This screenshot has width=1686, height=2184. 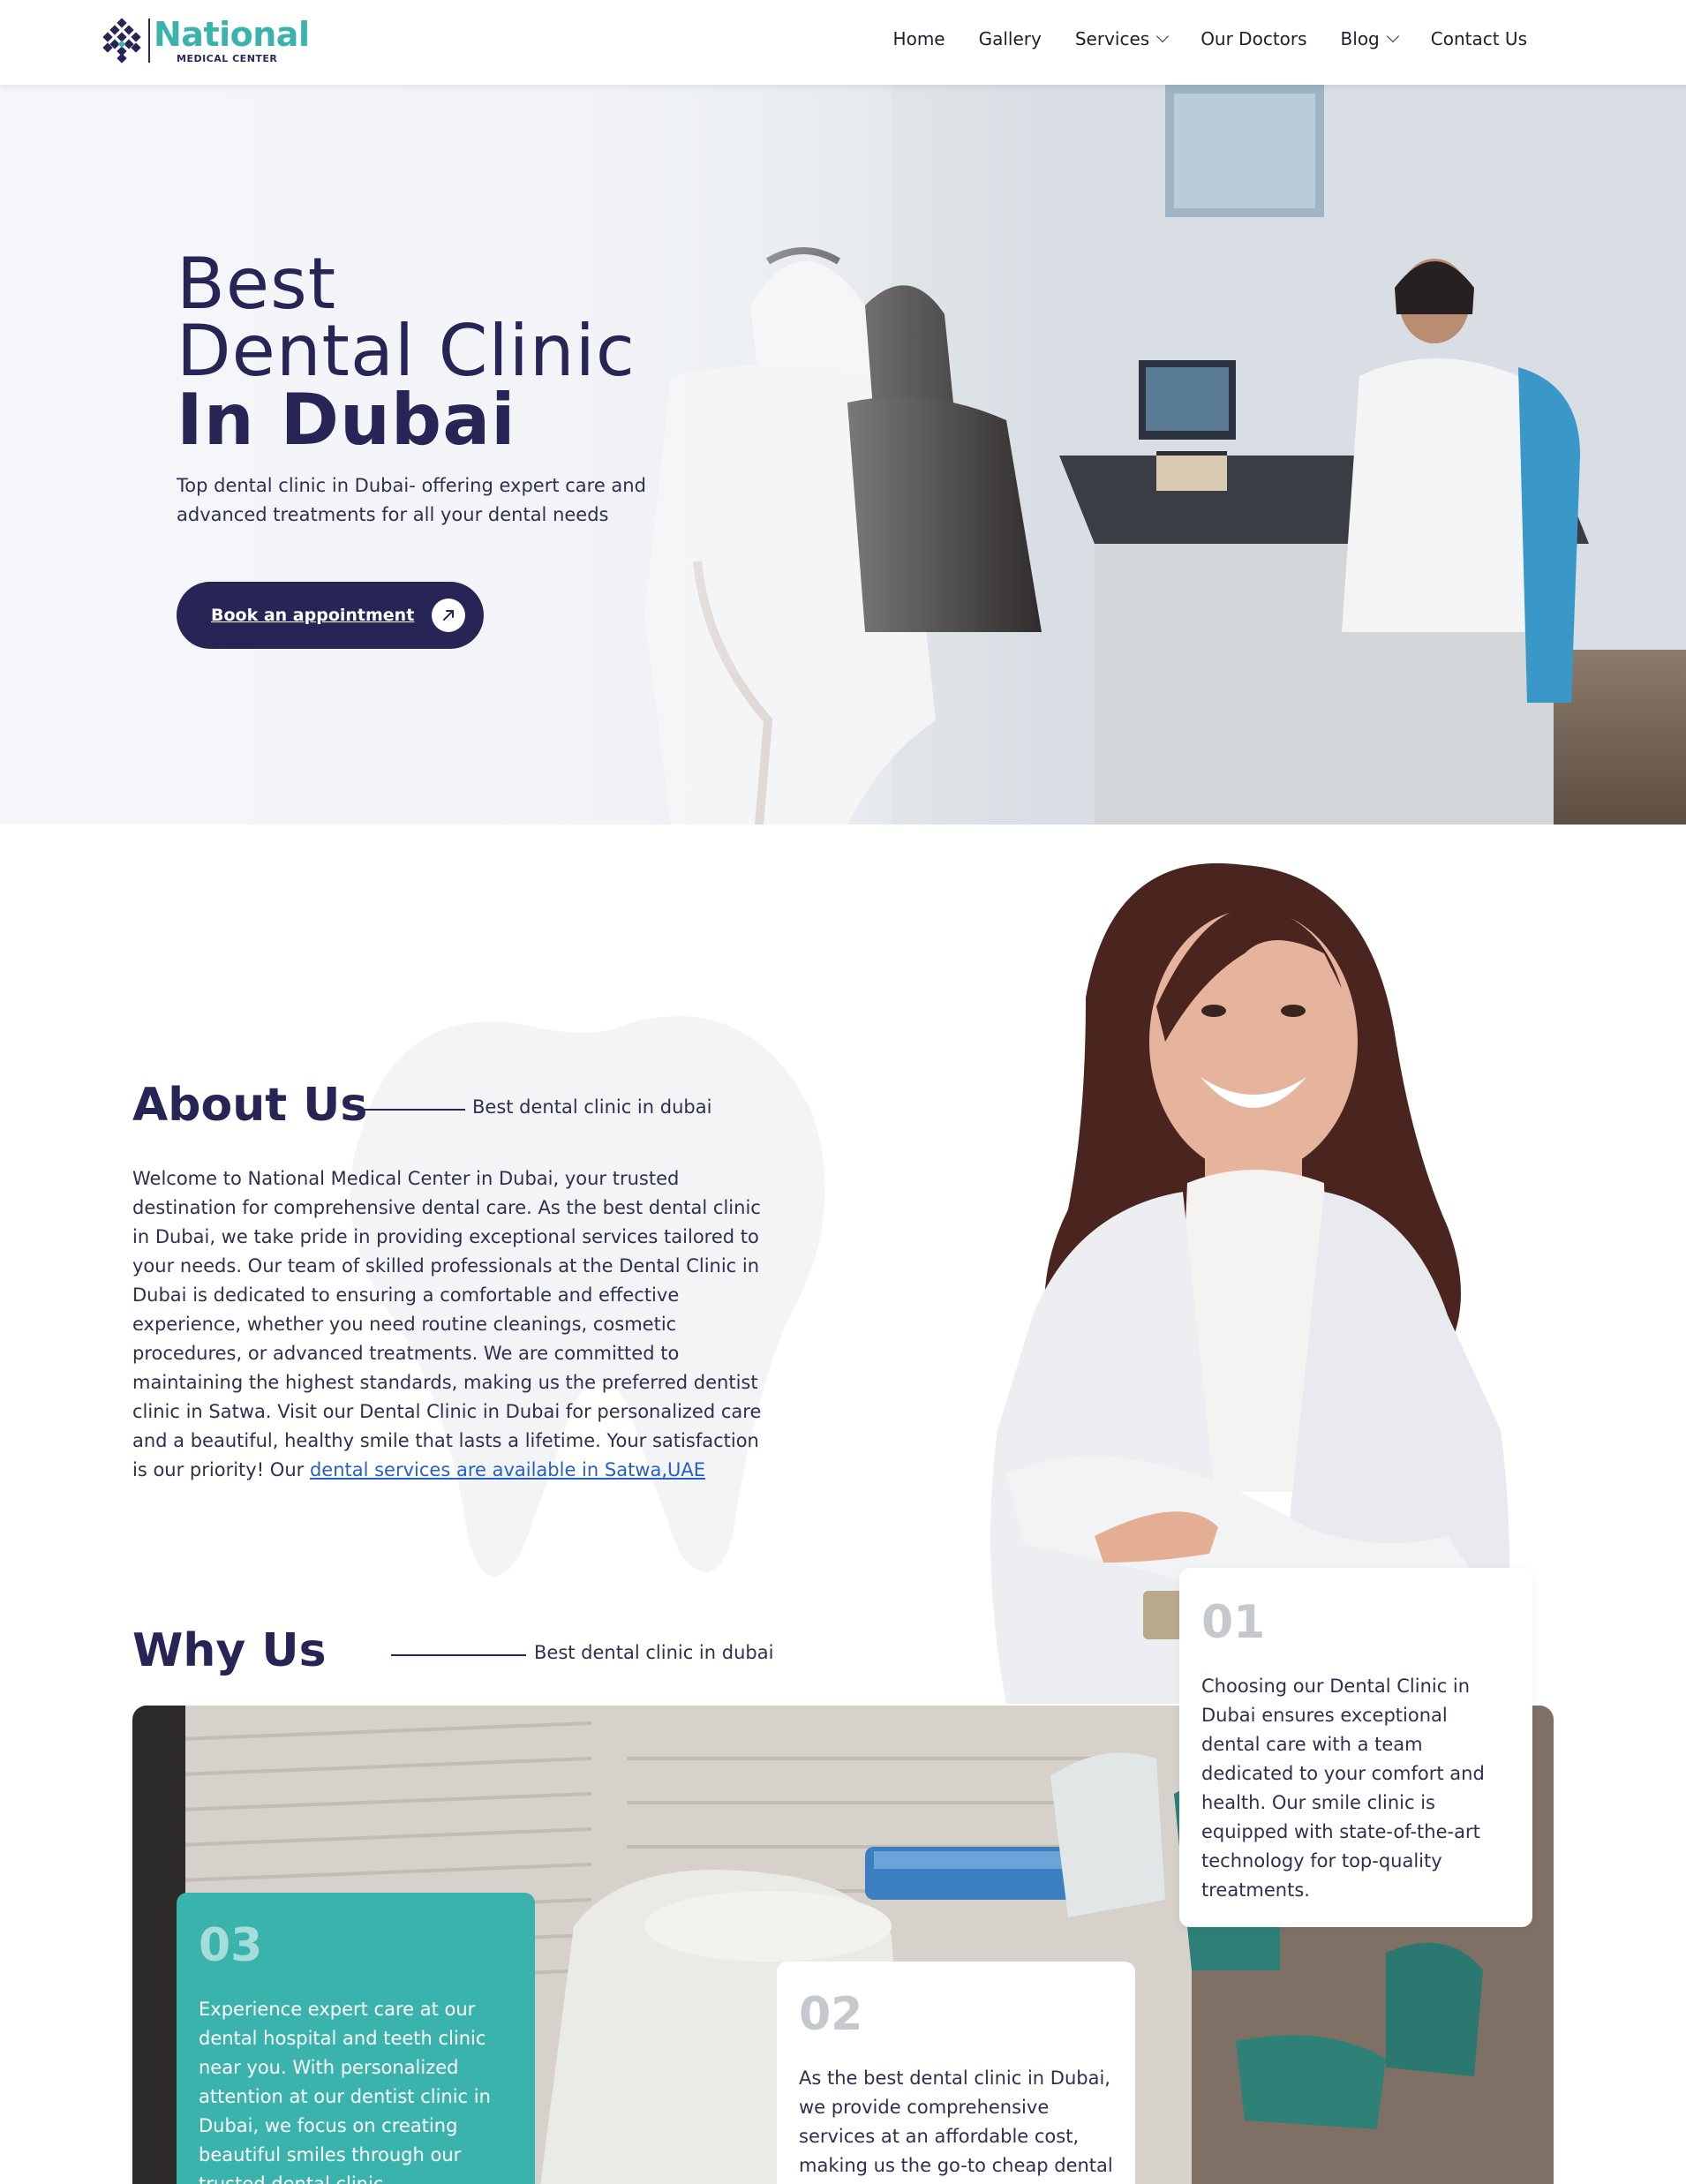 What do you see at coordinates (232, 34) in the screenshot?
I see `logo-name: National` at bounding box center [232, 34].